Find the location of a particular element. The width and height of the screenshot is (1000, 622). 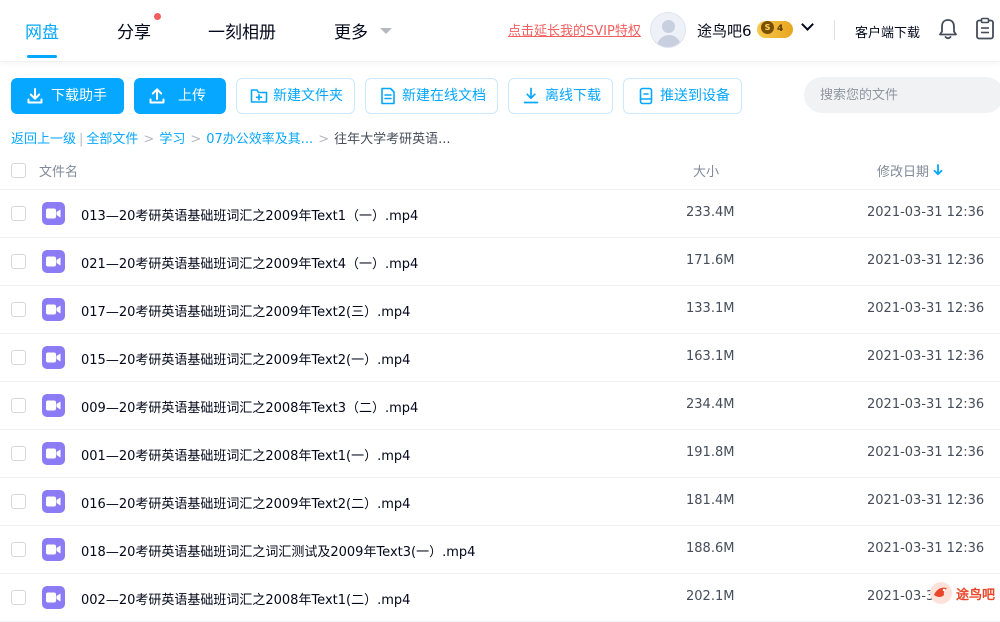

download-helper-label: 下载助手 is located at coordinates (79, 96).